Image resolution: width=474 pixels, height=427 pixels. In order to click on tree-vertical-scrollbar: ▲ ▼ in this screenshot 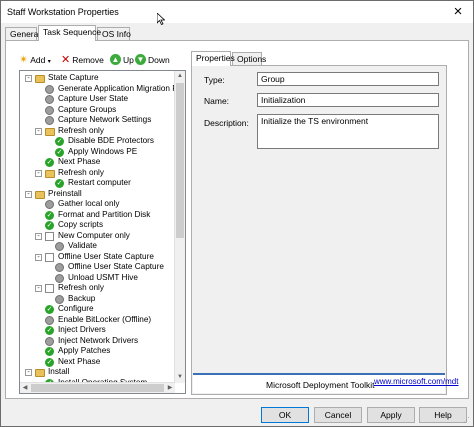, I will do `click(179, 227)`.